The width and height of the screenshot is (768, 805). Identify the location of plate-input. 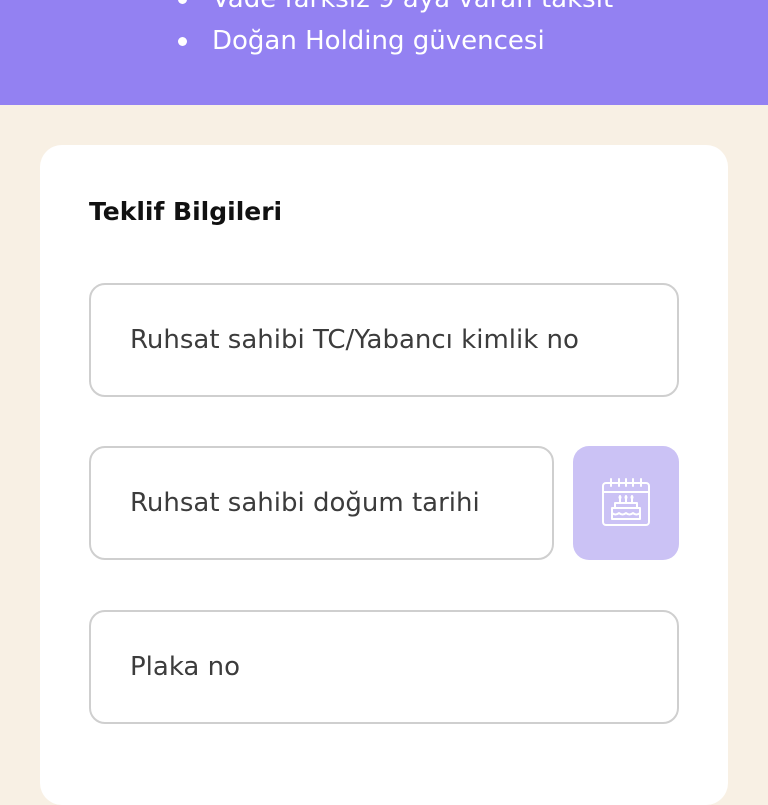
(402, 667).